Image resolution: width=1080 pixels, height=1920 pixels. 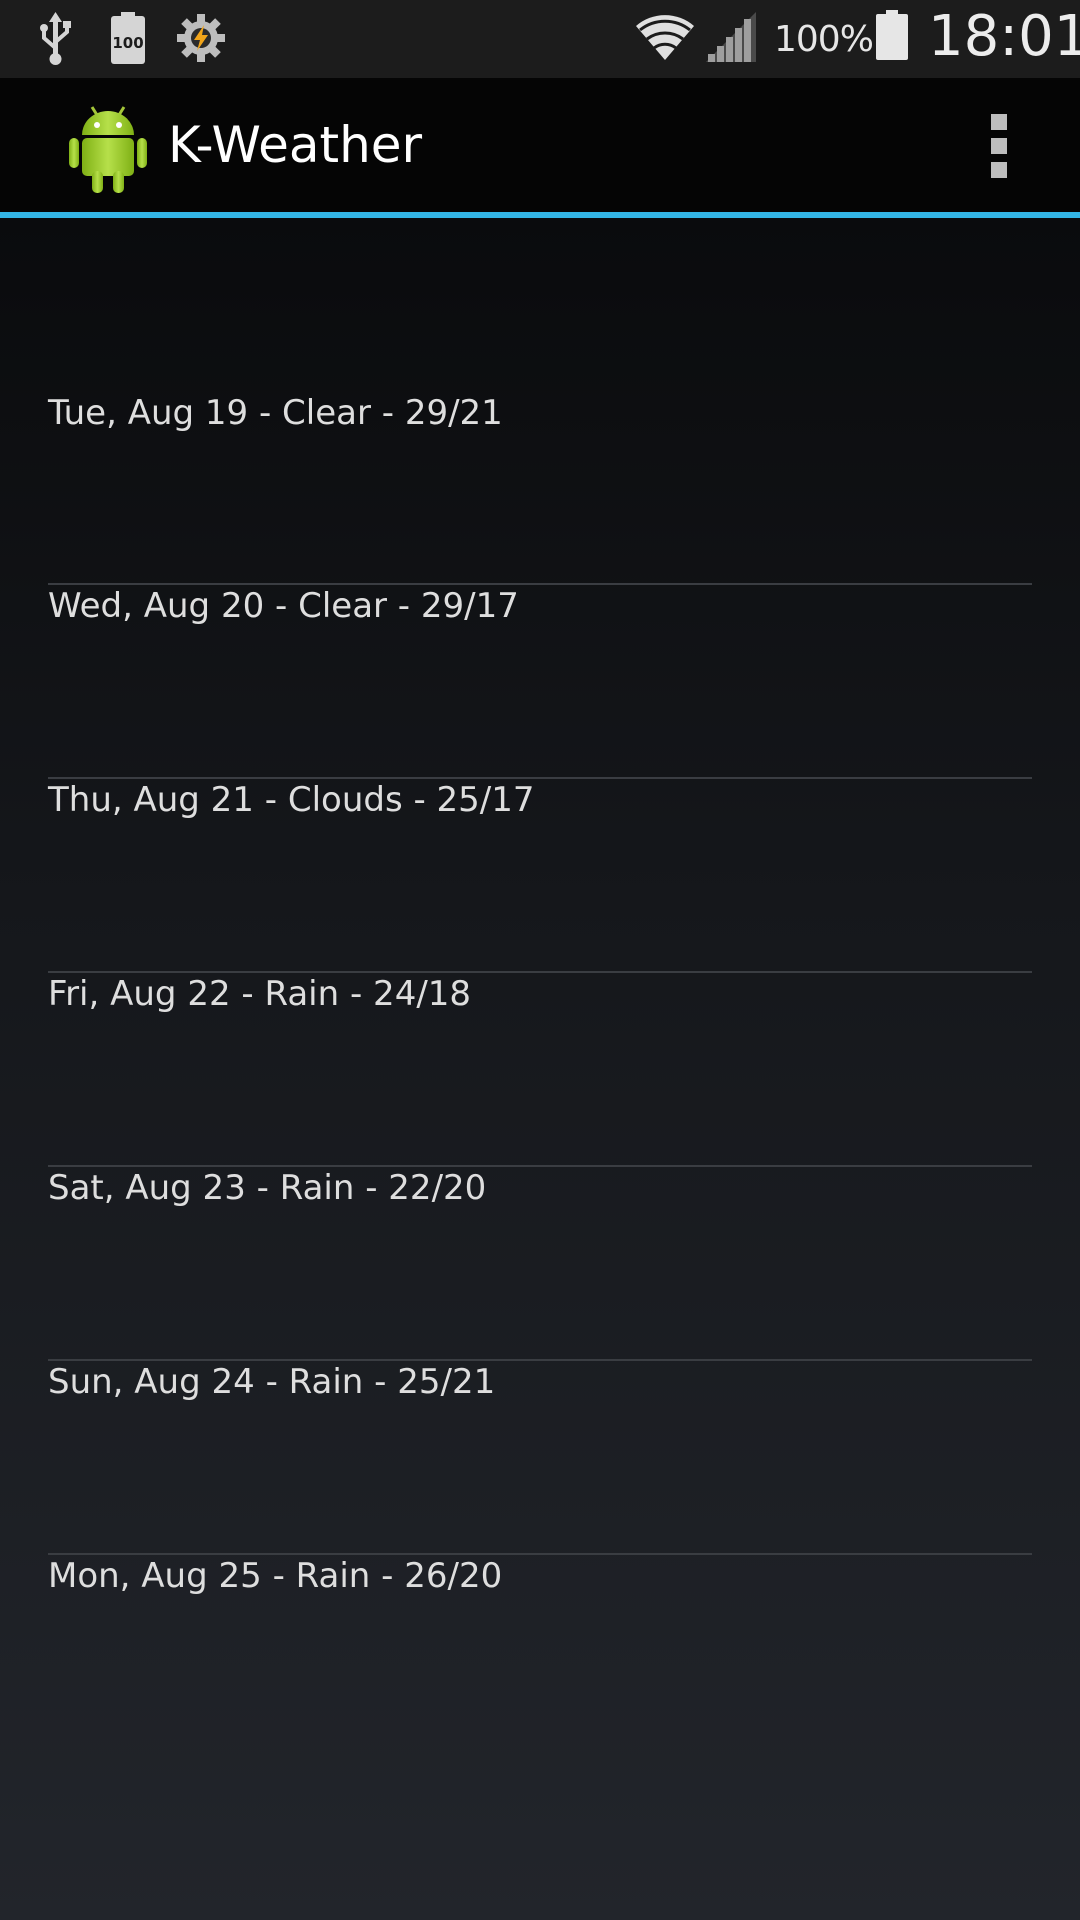 I want to click on app-title: K-Weather, so click(x=295, y=145).